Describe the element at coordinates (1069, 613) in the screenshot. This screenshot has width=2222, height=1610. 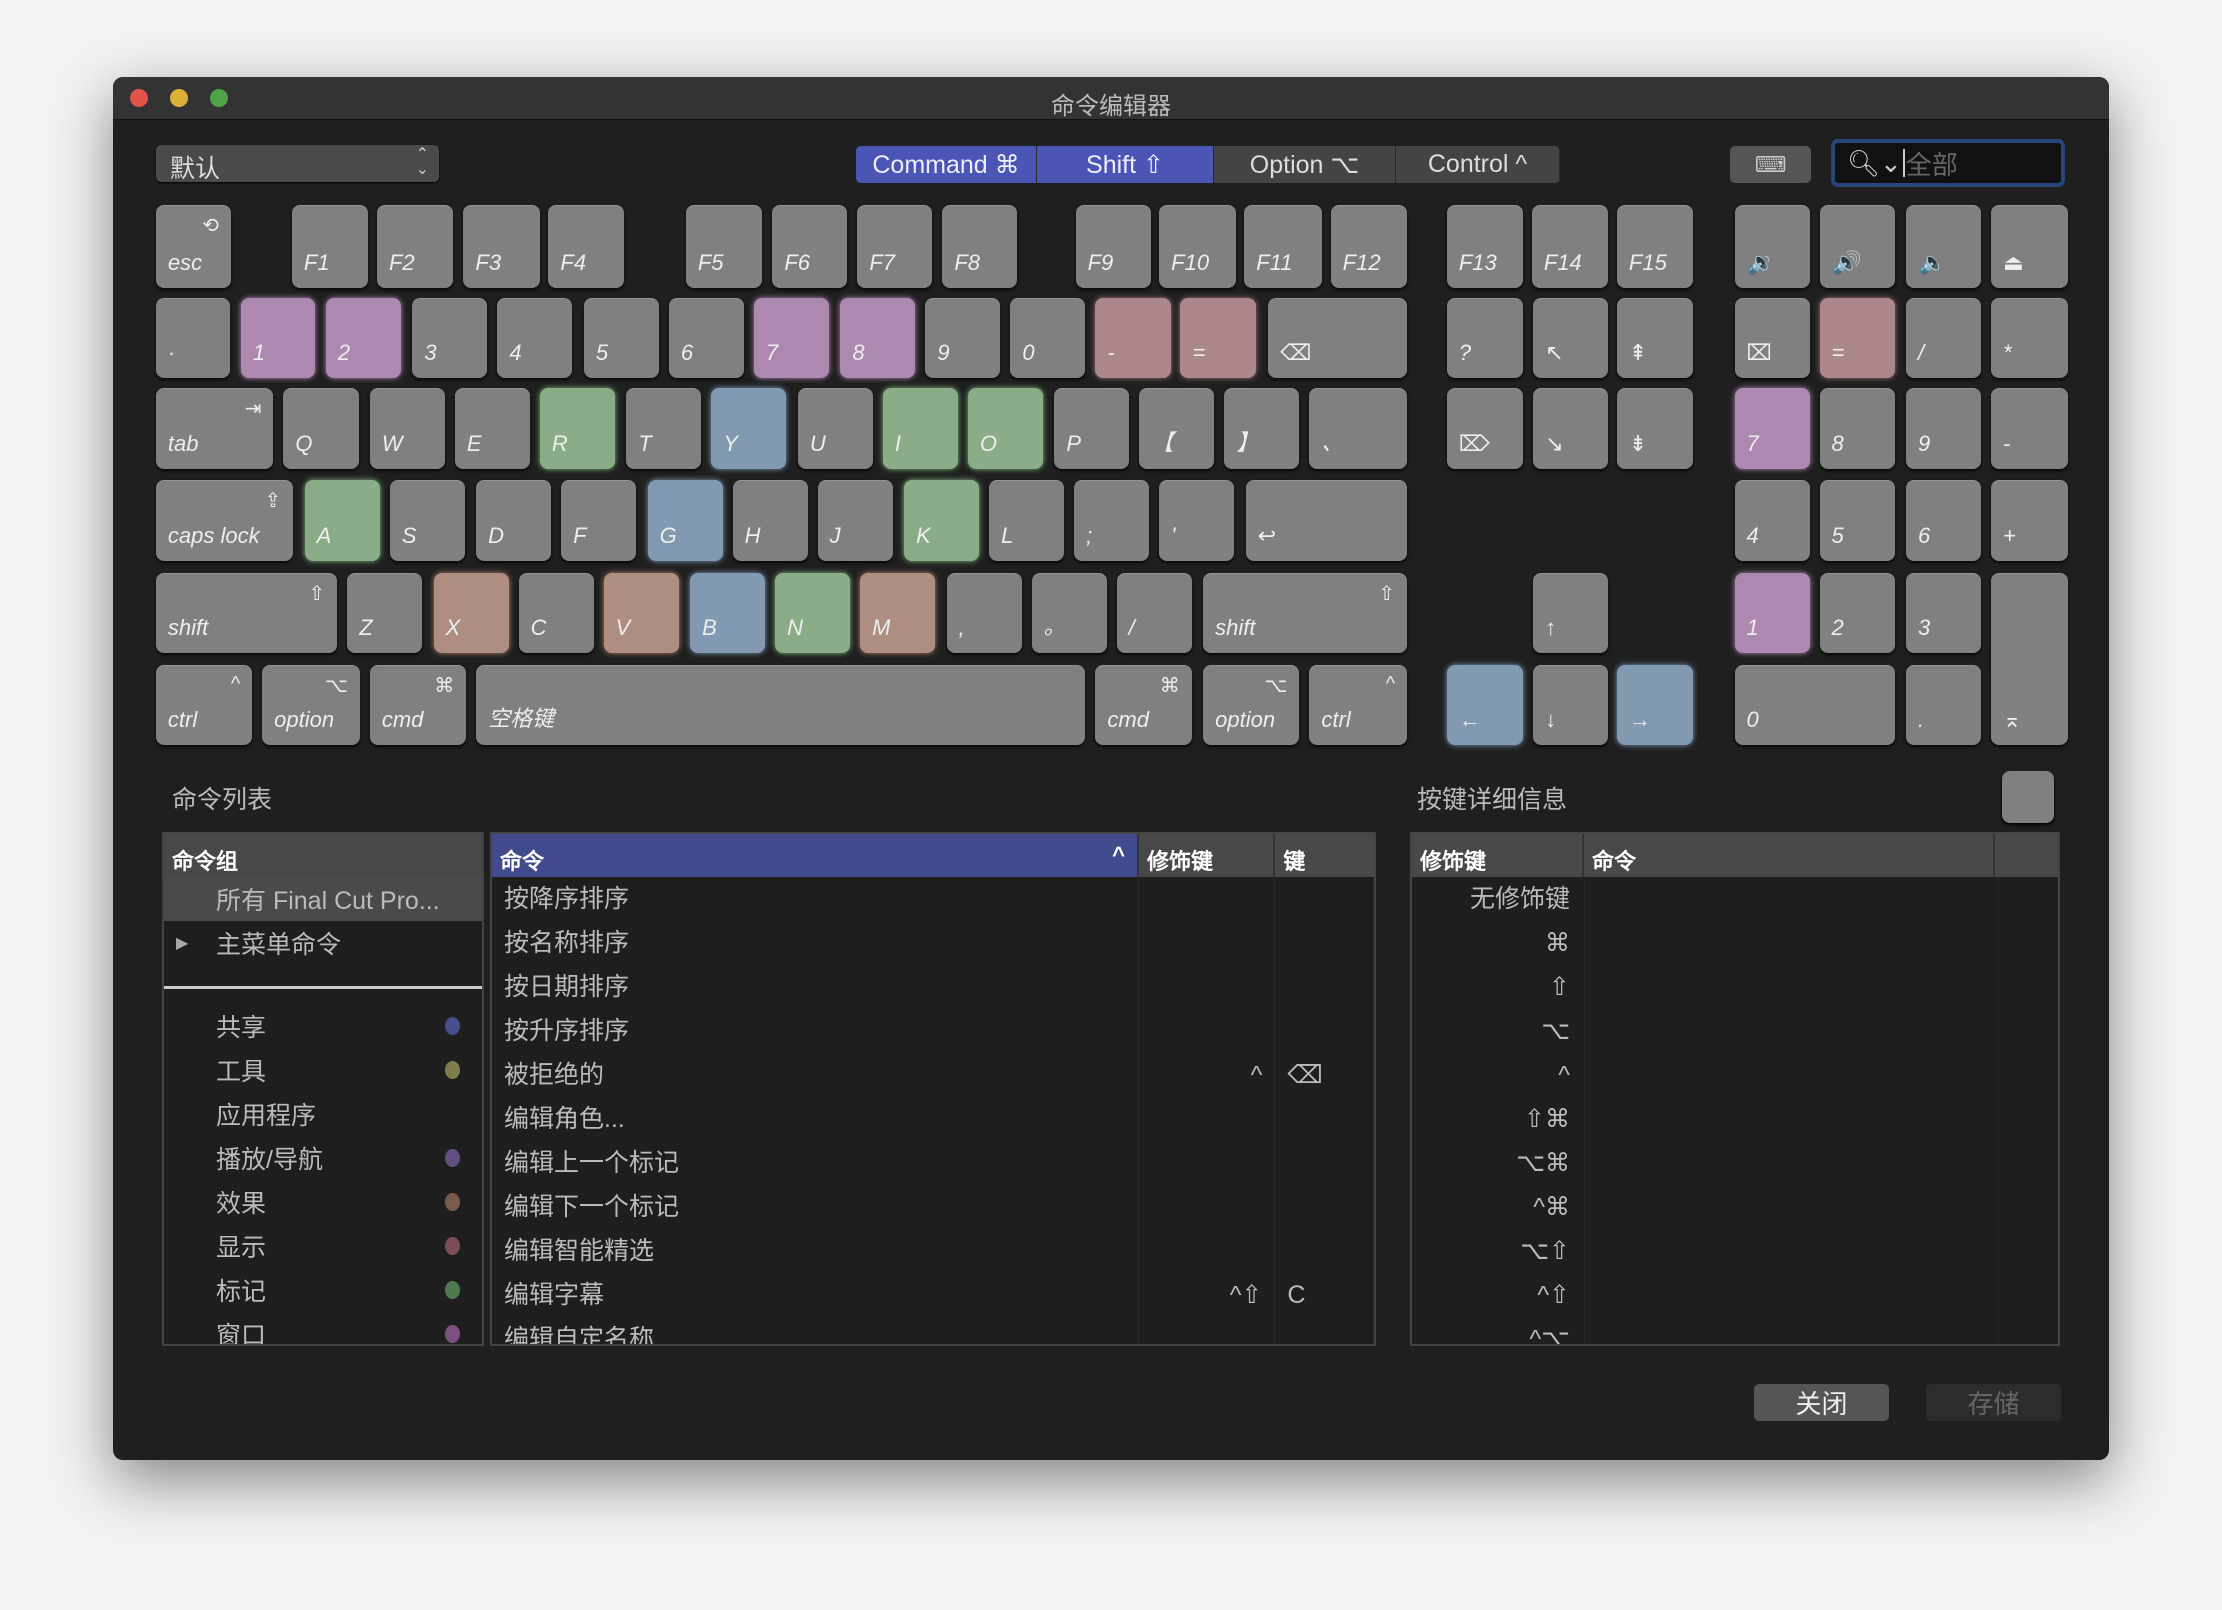
I see `key-k: 。` at that location.